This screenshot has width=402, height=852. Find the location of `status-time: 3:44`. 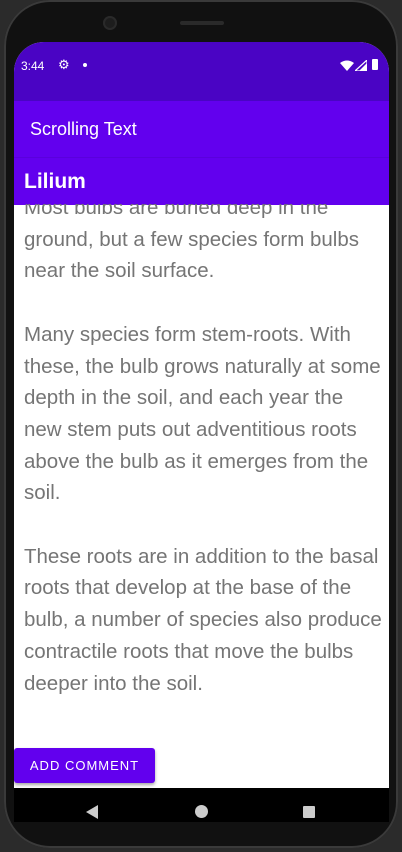

status-time: 3:44 is located at coordinates (33, 66).